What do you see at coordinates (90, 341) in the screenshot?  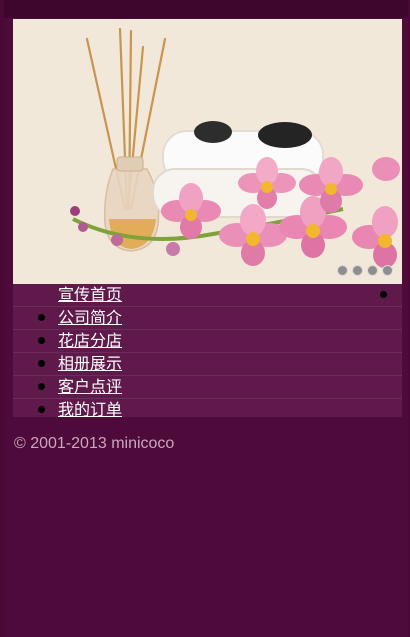 I see `menu-link-branches: 花店分店` at bounding box center [90, 341].